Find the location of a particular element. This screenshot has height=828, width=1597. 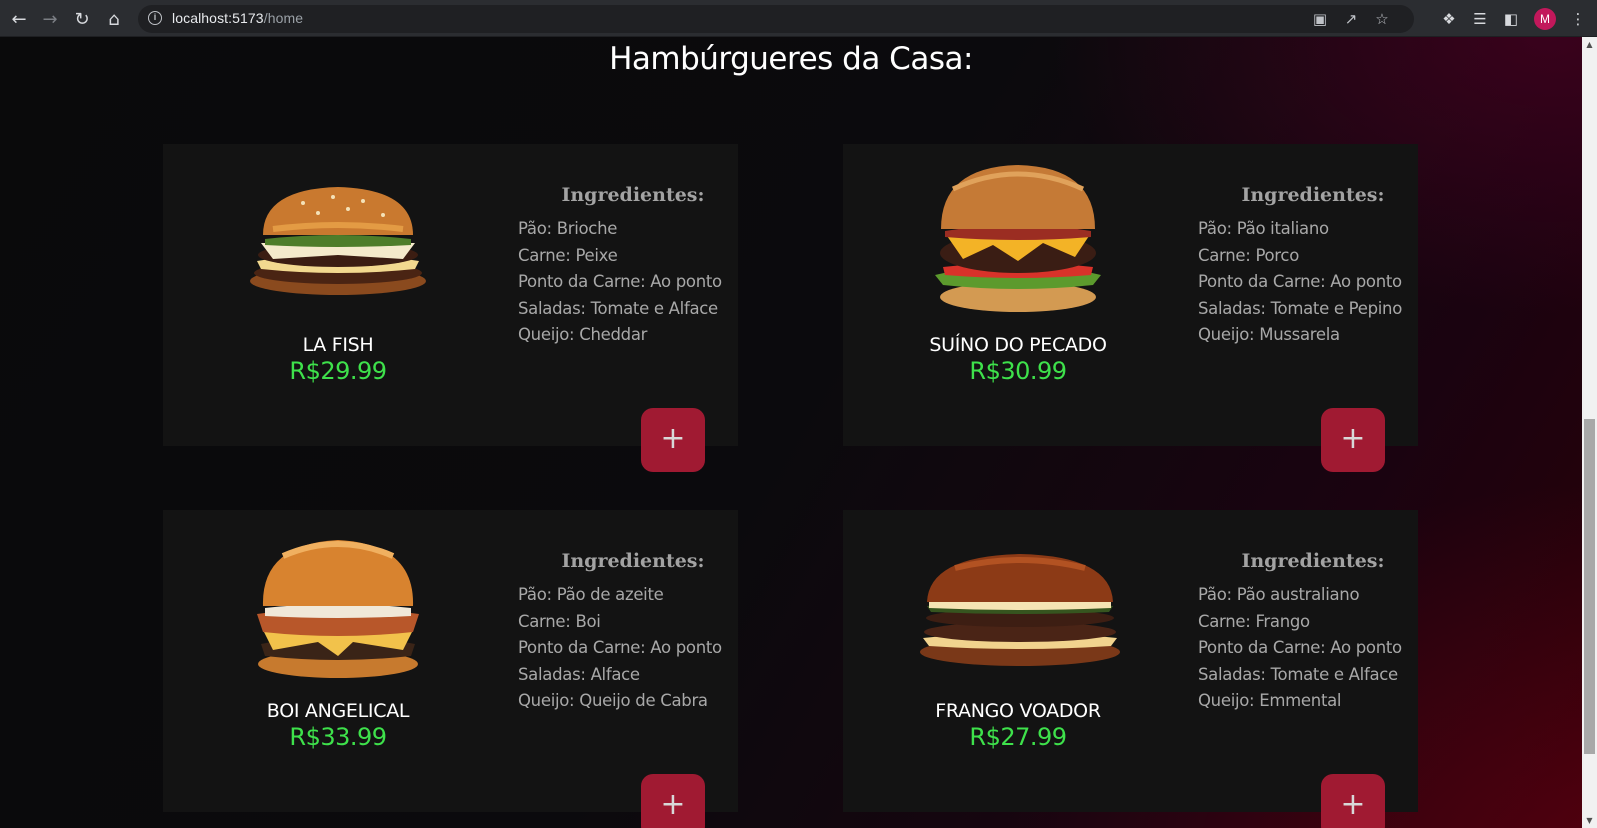

burger-price: R$27.99 is located at coordinates (1018, 737).